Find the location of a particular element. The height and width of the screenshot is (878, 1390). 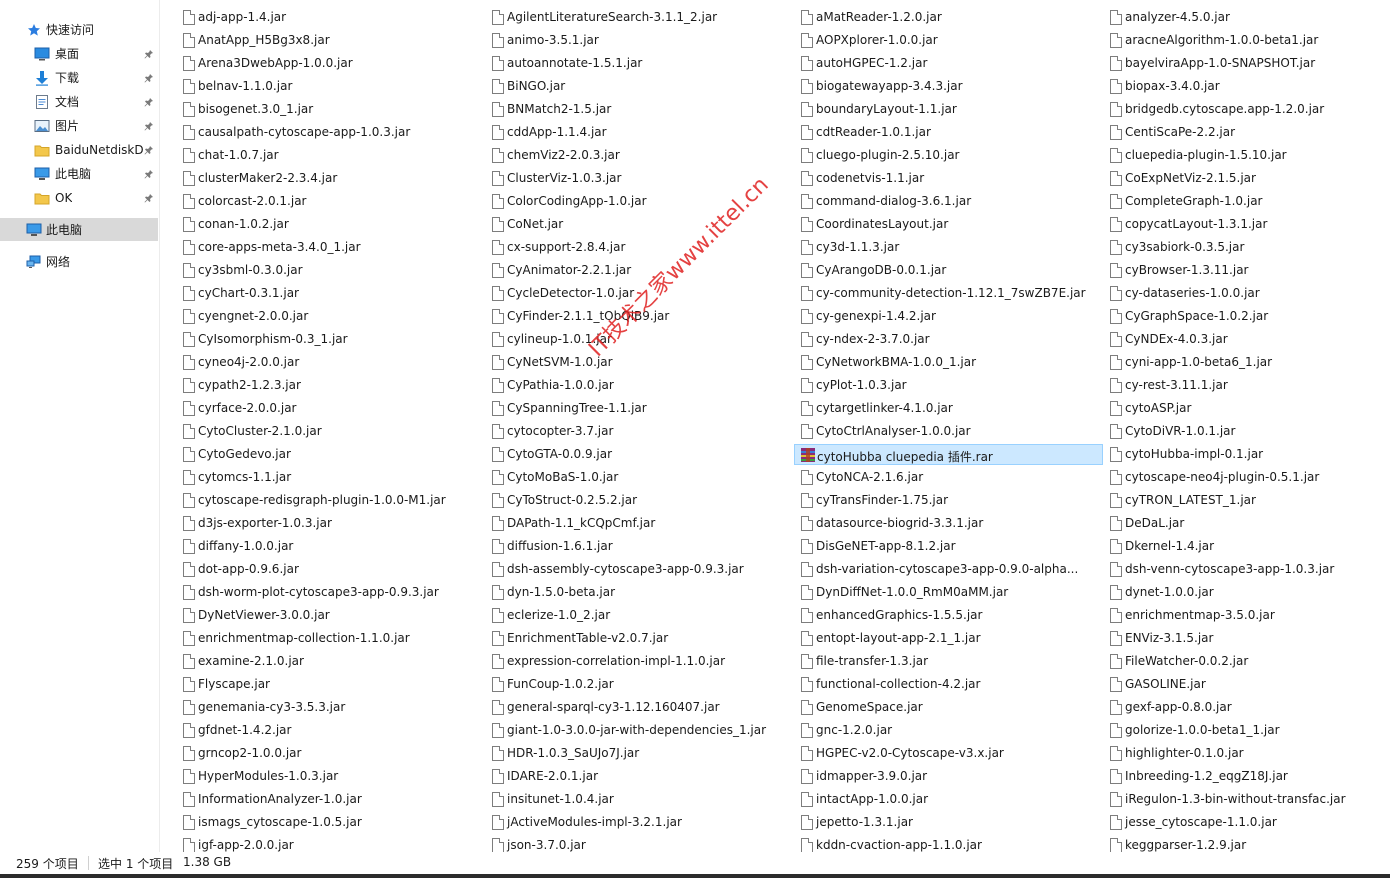

file-item: DAPath-1.1_kCQpCmf.jar is located at coordinates (635, 523).